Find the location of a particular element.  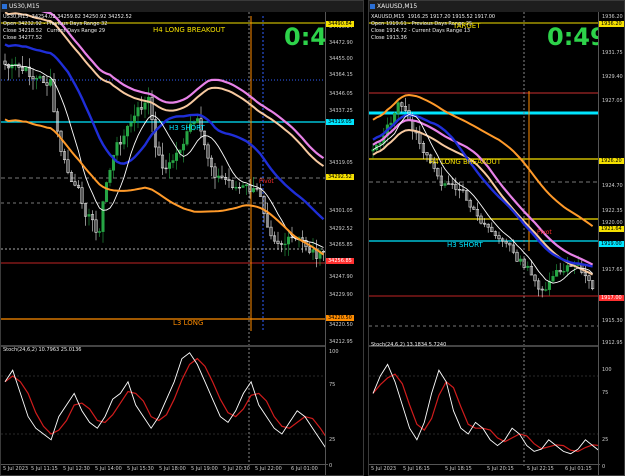

us30-h3-label: H3 SHORT is located at coordinates (187, 128).